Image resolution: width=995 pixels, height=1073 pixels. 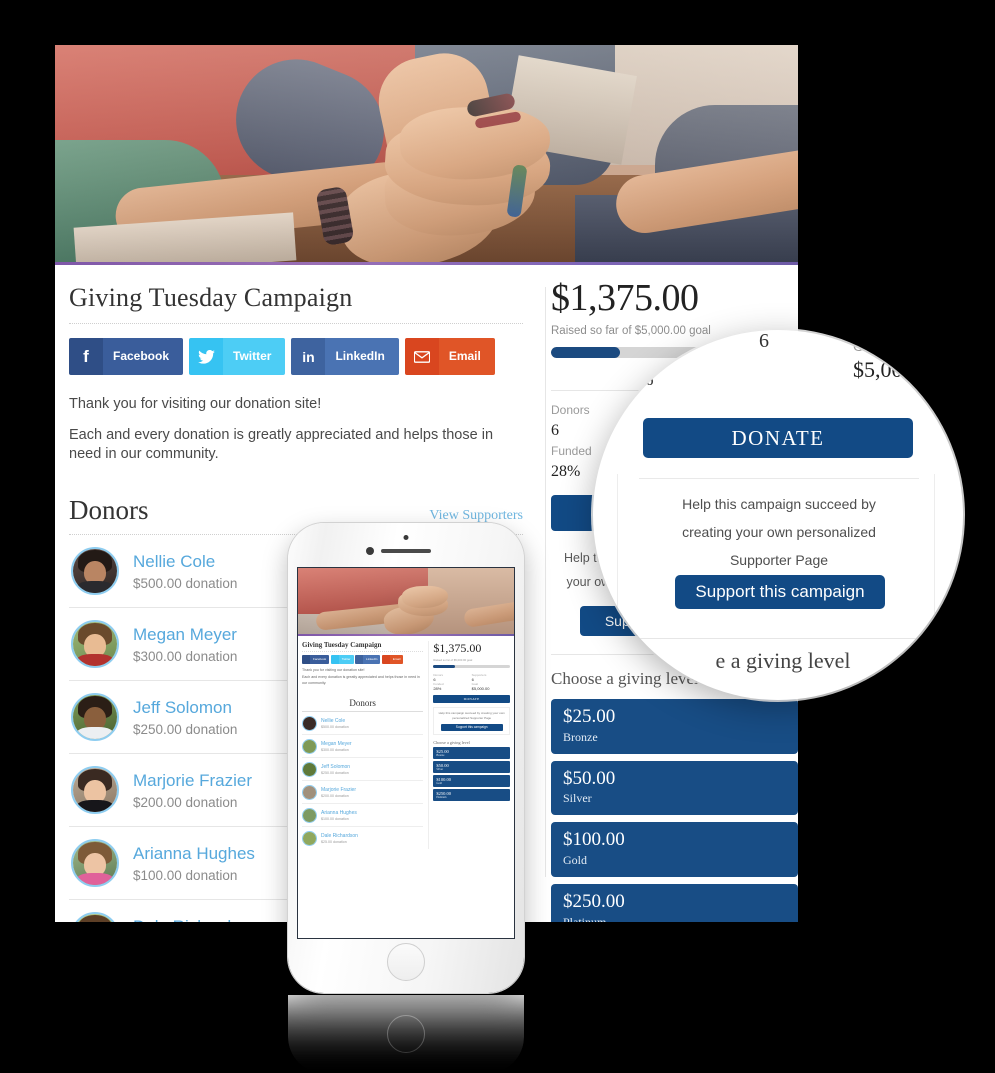 What do you see at coordinates (185, 875) in the screenshot?
I see `donor-amount: $100.00 donation` at bounding box center [185, 875].